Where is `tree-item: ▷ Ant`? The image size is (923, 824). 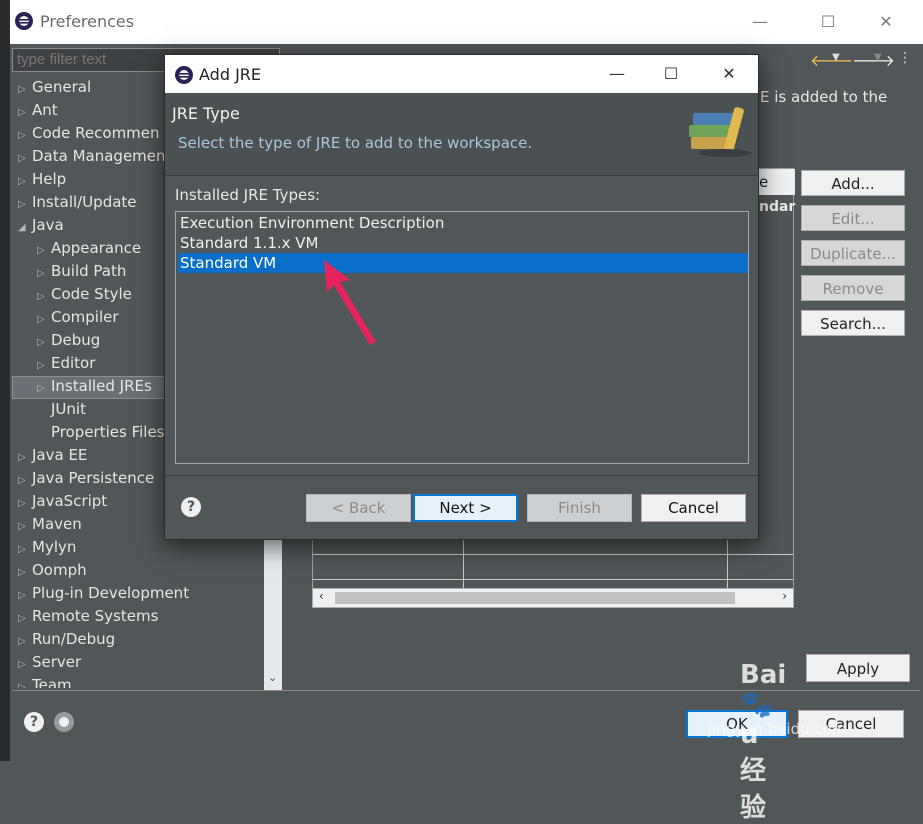
tree-item: ▷ Ant is located at coordinates (38, 110).